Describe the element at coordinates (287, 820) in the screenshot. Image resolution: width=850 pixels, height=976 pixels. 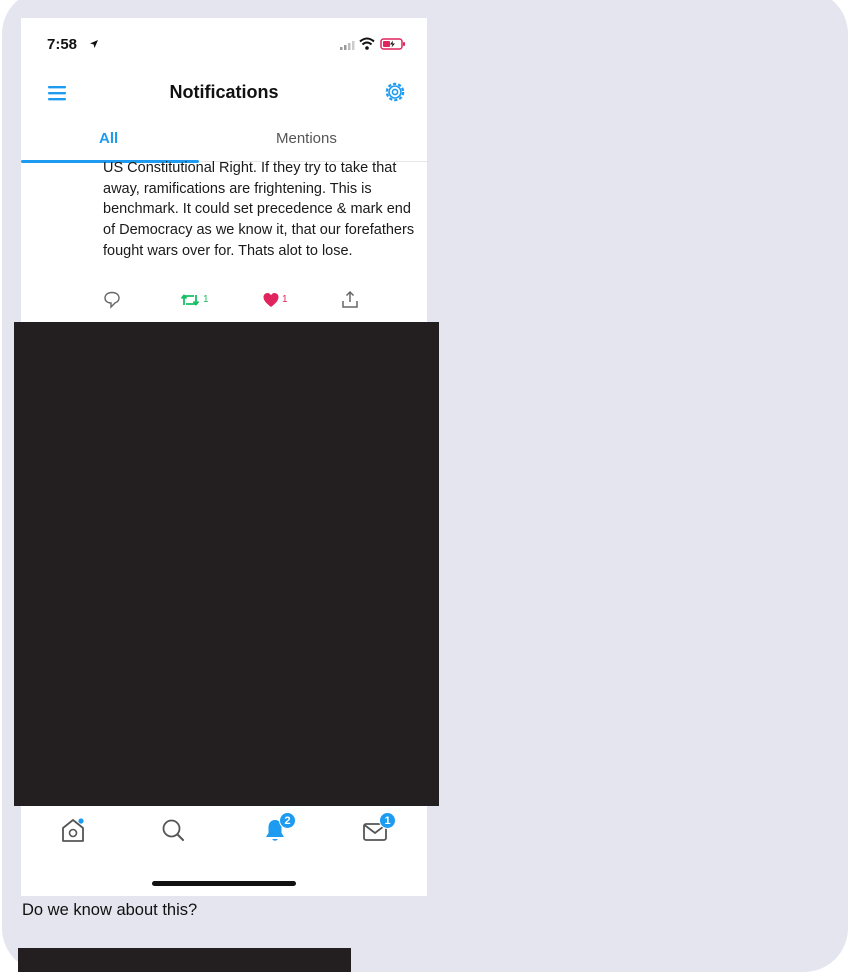
I see `notifications-badge: 2` at that location.